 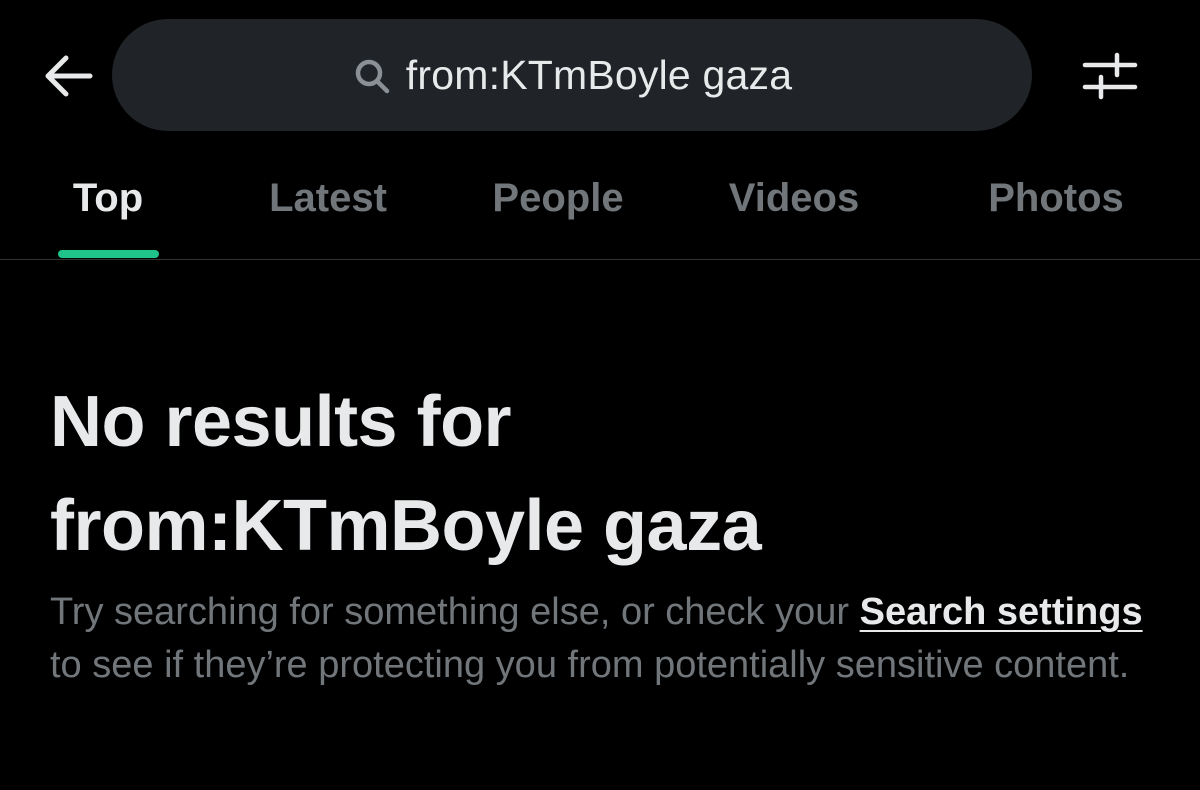 I want to click on tab-latest: Latest, so click(x=328, y=204).